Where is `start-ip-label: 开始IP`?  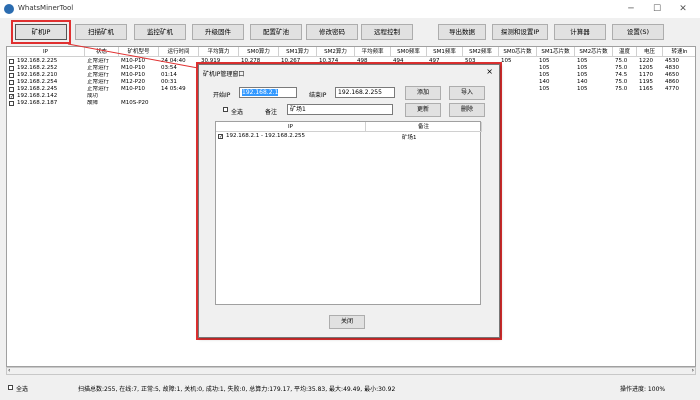
start-ip-label: 开始IP is located at coordinates (222, 95).